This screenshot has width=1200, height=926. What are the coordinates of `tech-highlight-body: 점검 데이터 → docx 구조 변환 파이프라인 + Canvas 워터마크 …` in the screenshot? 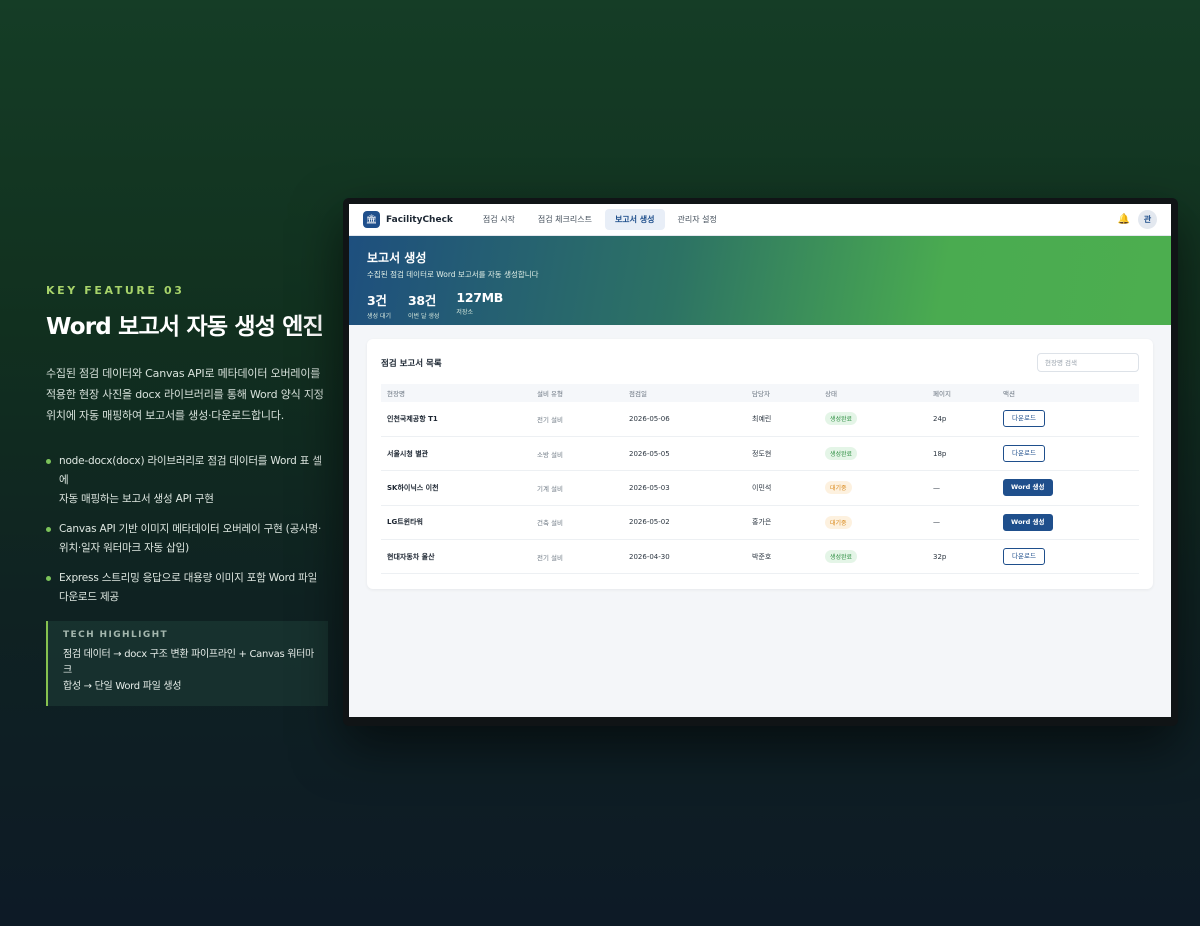 It's located at (189, 671).